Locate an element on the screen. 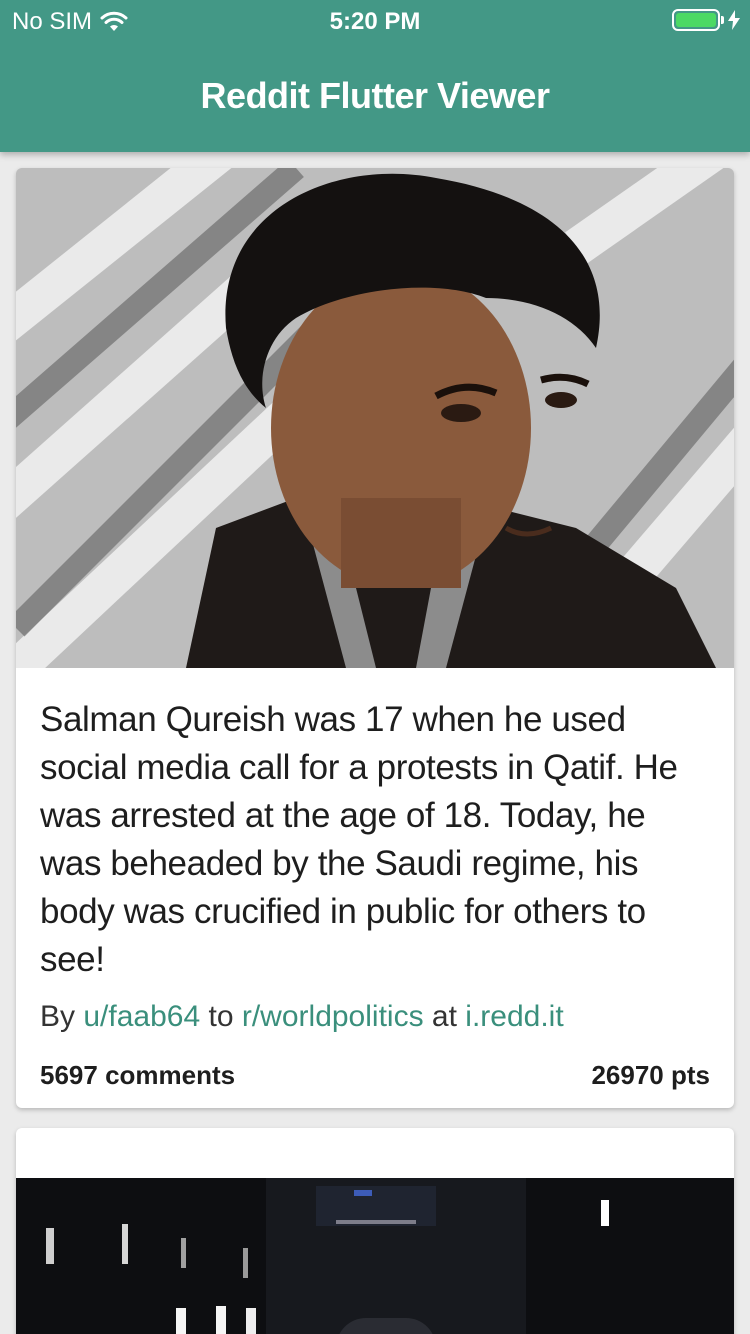 The height and width of the screenshot is (1334, 750). author-link: u/faab64 is located at coordinates (141, 1016).